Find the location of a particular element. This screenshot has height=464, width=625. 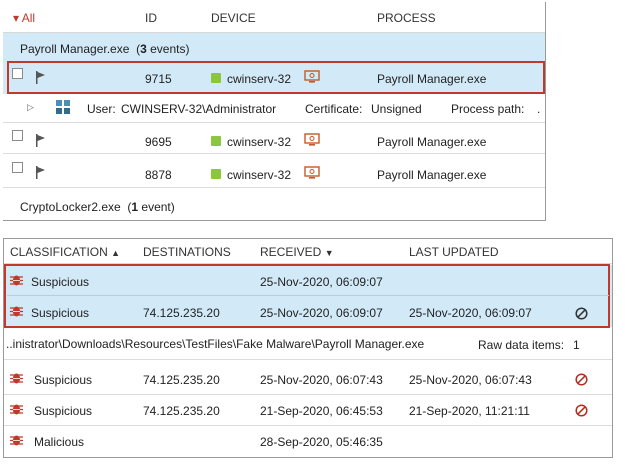

process-table-header: ▾ All ID DEVICE PROCESS is located at coordinates (274, 17).